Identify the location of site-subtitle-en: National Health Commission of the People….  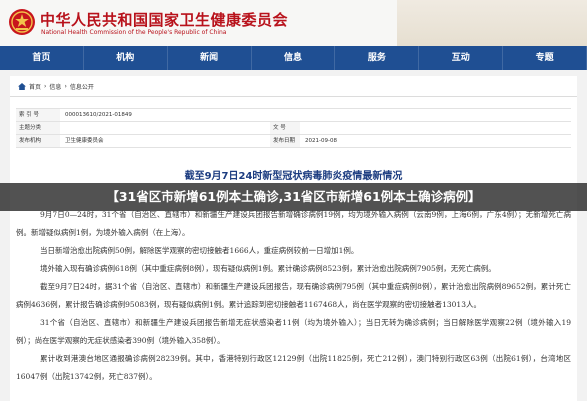
(134, 32).